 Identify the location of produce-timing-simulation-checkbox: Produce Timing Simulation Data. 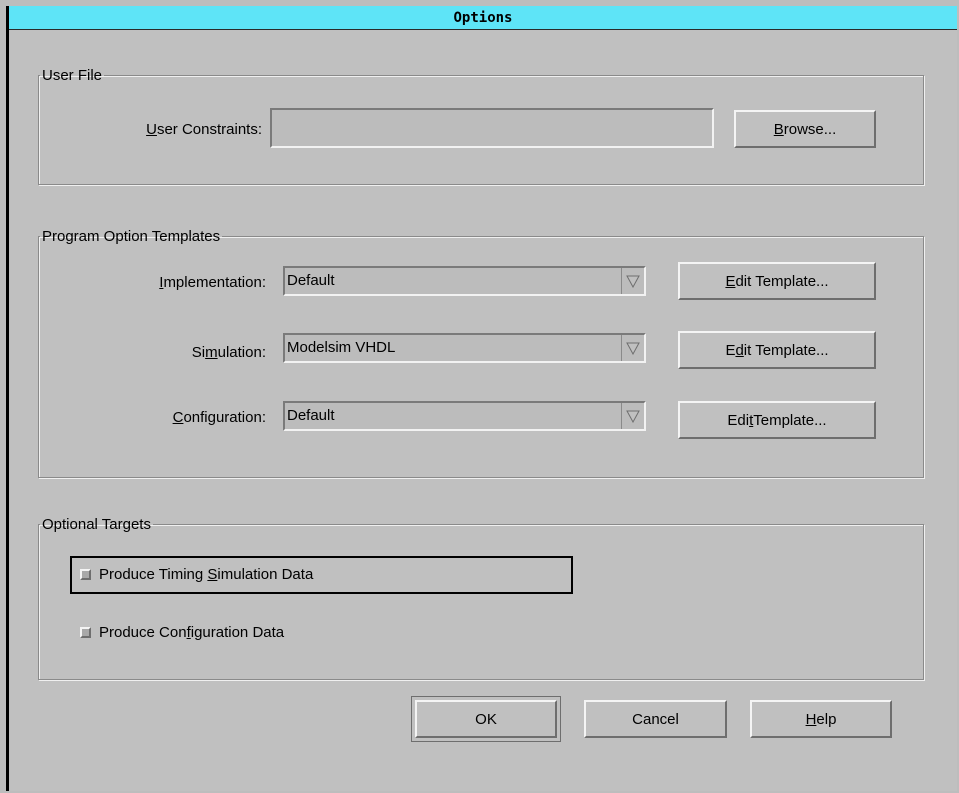
(196, 574).